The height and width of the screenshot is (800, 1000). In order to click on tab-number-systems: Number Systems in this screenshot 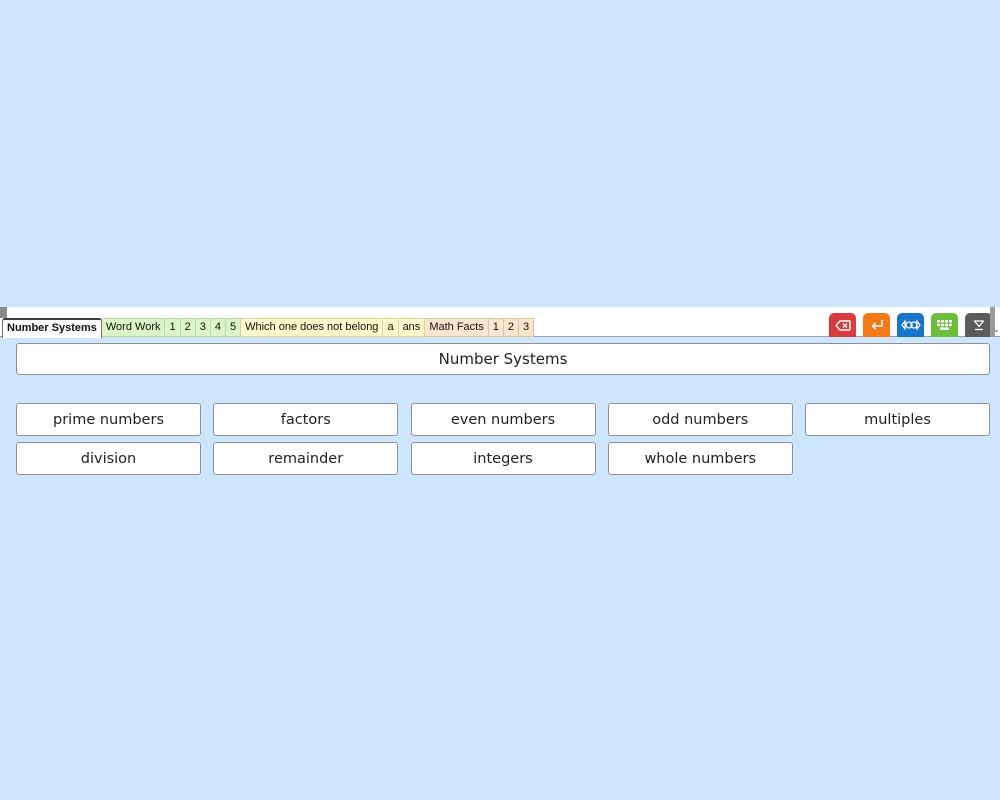, I will do `click(52, 328)`.